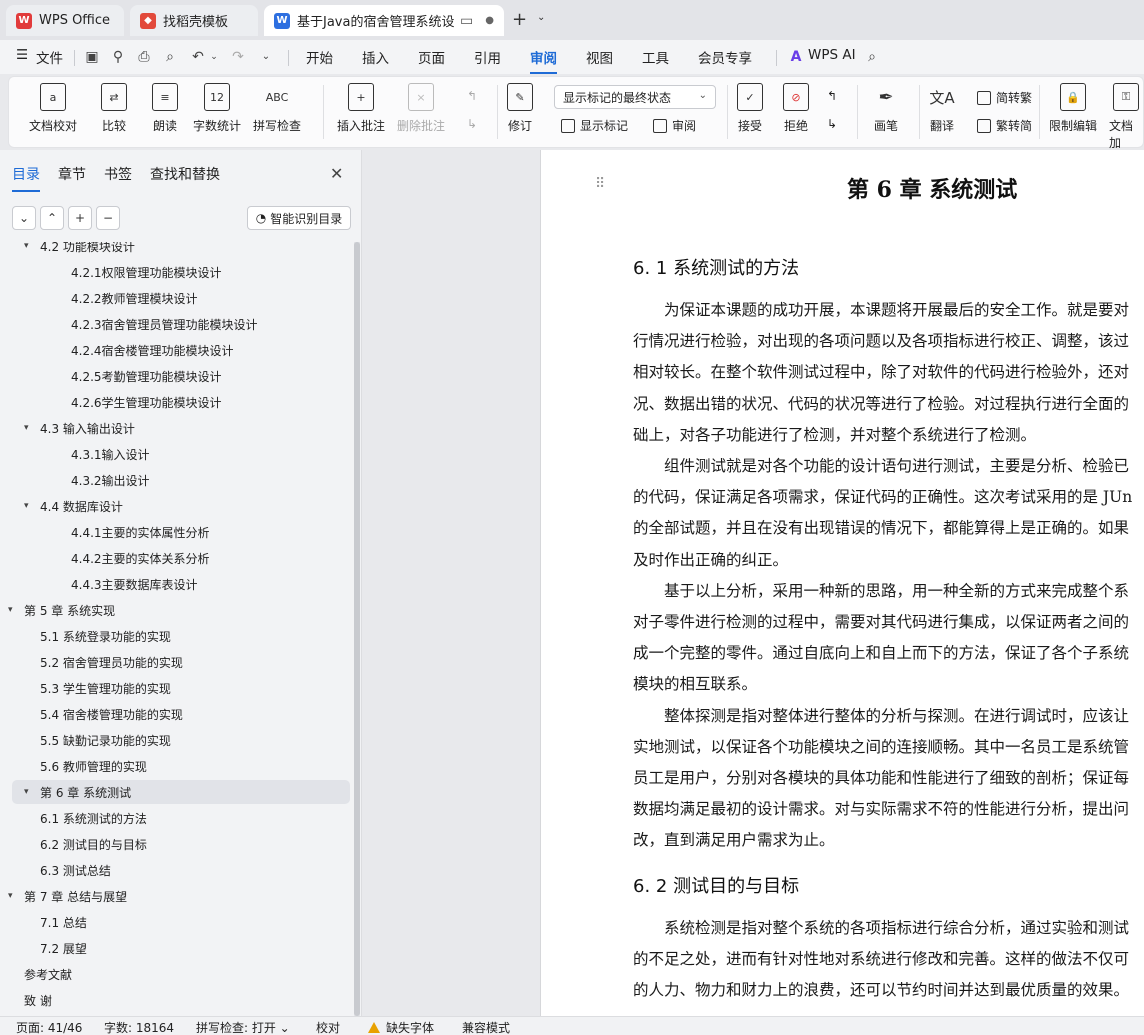  I want to click on toc-item: 5.4 宿舍楼管理功能的实现, so click(111, 714).